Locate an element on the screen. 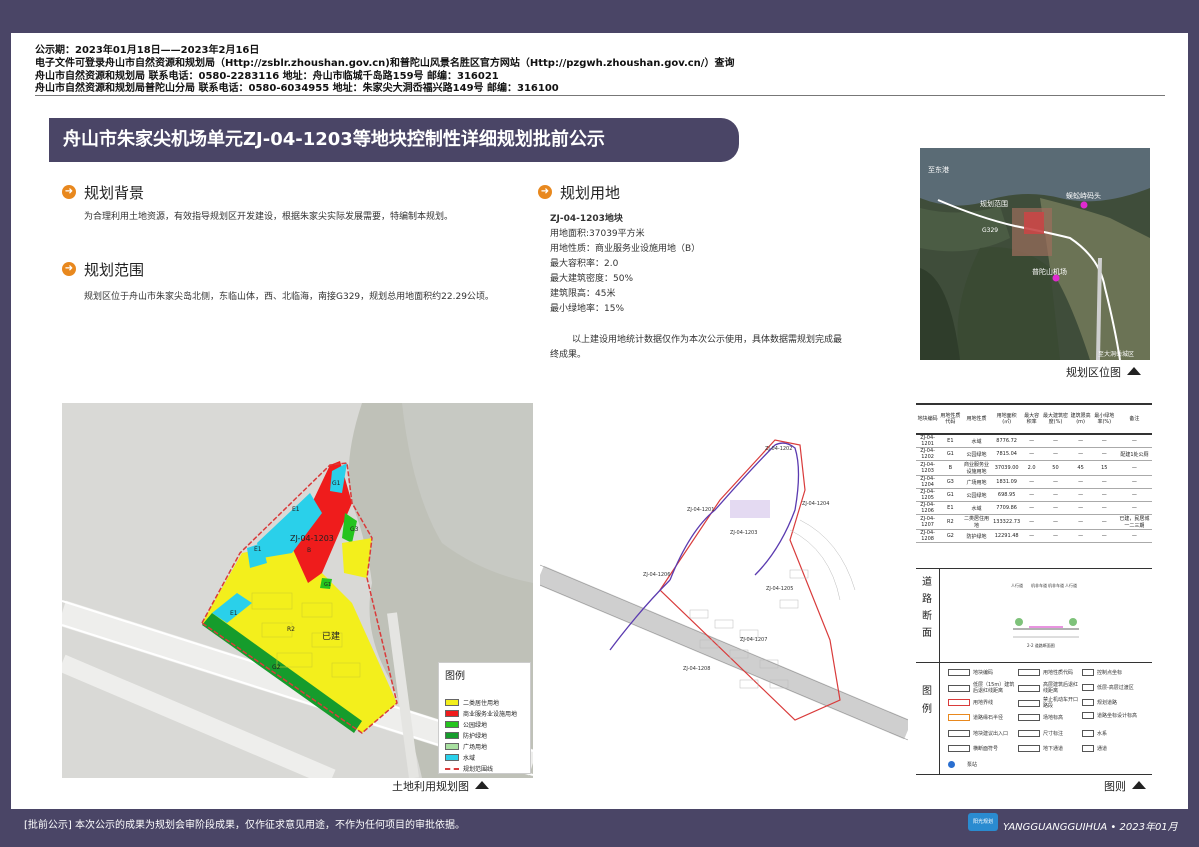 Image resolution: width=1199 pixels, height=847 pixels. map-label-to-city: 至大洞岙城区 is located at coordinates (1116, 354).